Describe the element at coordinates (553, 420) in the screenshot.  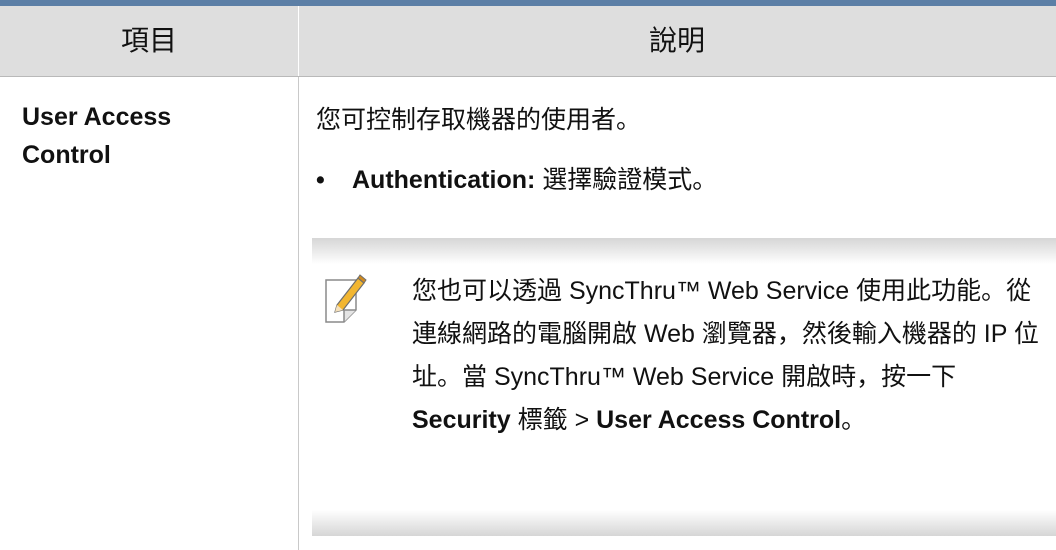
I see `note-text-part-2: 標籤 >` at that location.